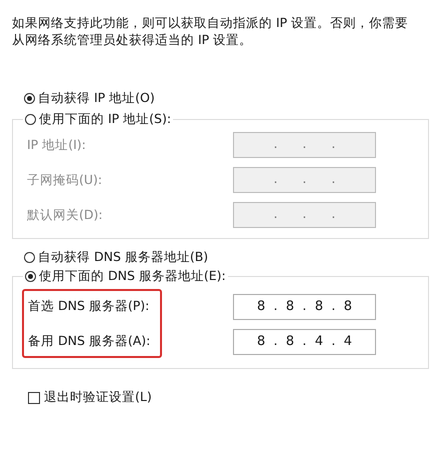 Image resolution: width=441 pixels, height=463 pixels. Describe the element at coordinates (304, 342) in the screenshot. I see `ip-address-field: 8 . 8 . 4 . 4` at that location.